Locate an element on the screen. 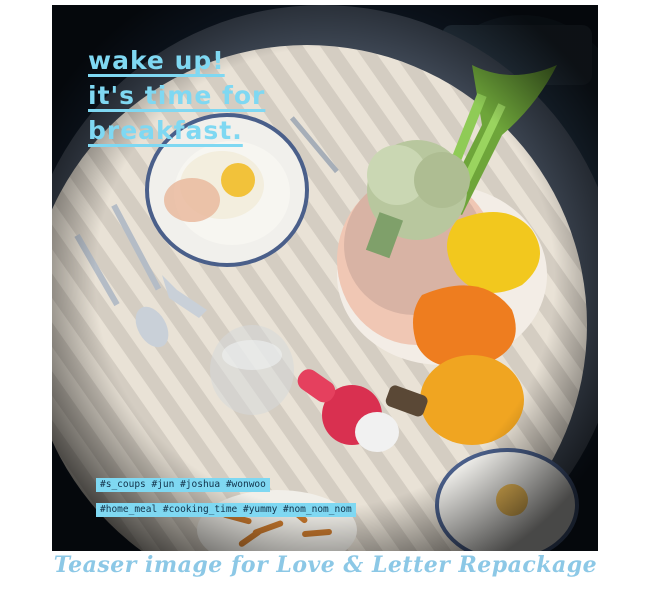 Image resolution: width=651 pixels, height=606 pixels. headline-line: breakfast. is located at coordinates (165, 130).